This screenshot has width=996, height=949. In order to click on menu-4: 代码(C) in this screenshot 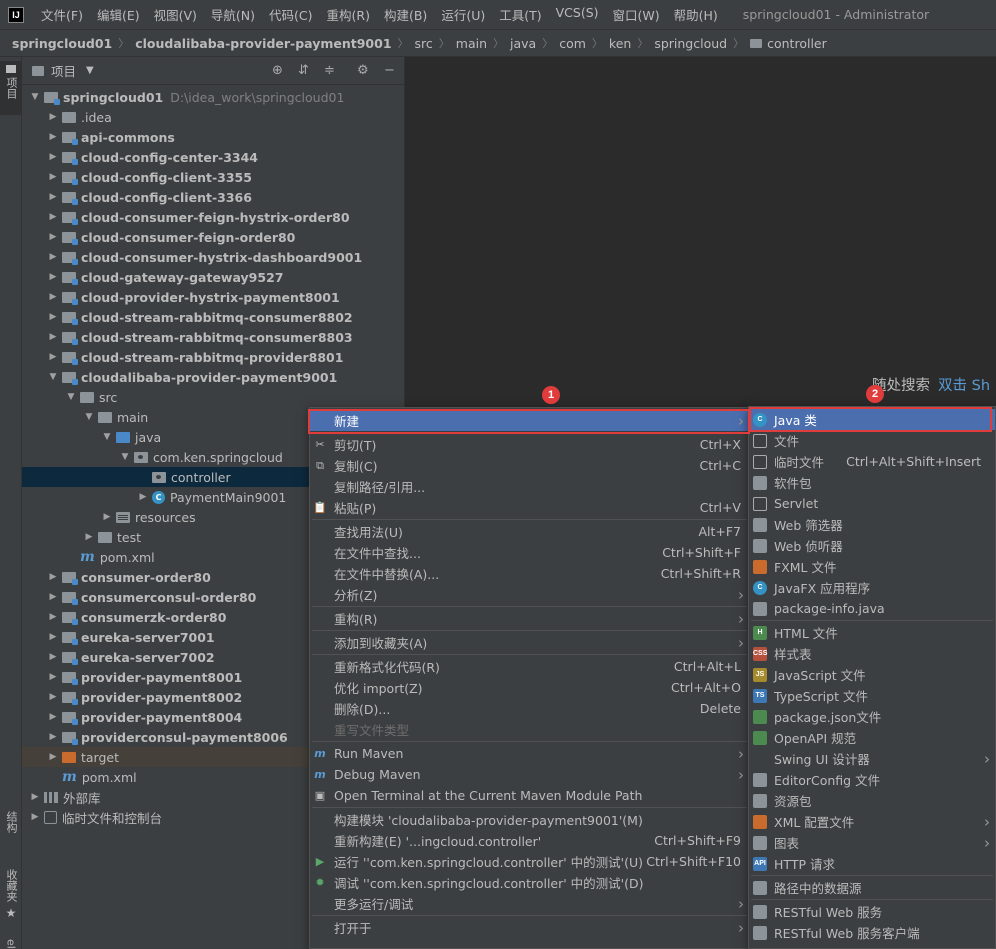, I will do `click(290, 14)`.